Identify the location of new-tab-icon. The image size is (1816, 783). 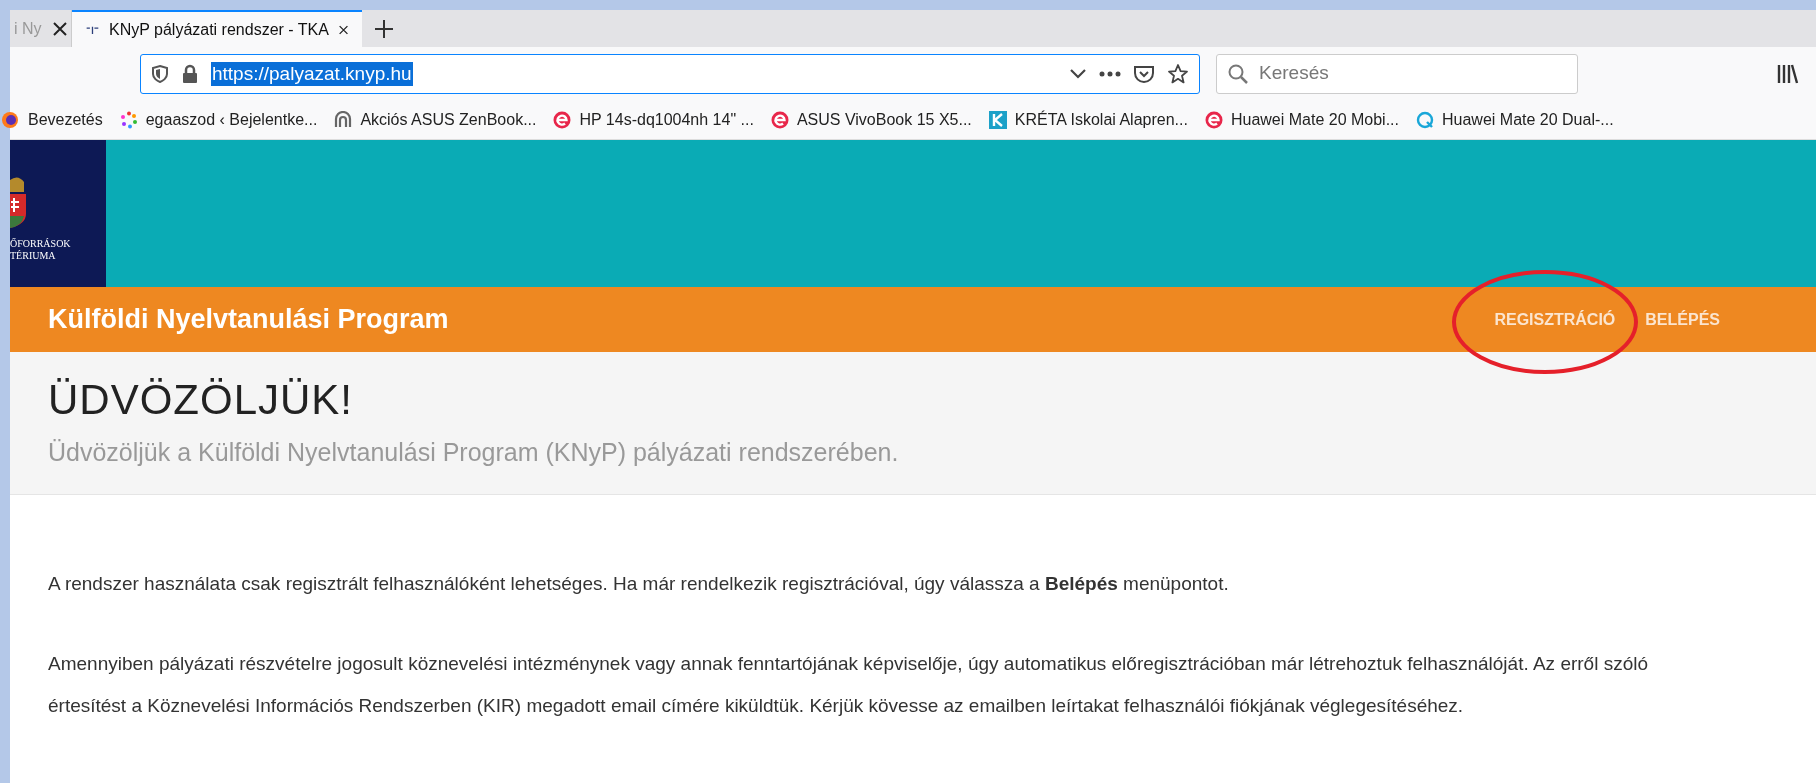
(384, 28).